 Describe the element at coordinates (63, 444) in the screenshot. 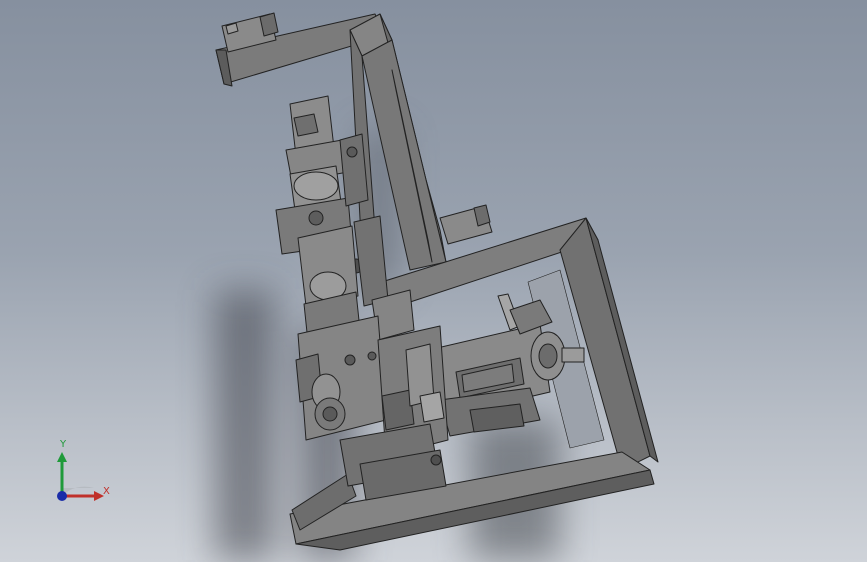

I see `y-axis-label: Y` at that location.